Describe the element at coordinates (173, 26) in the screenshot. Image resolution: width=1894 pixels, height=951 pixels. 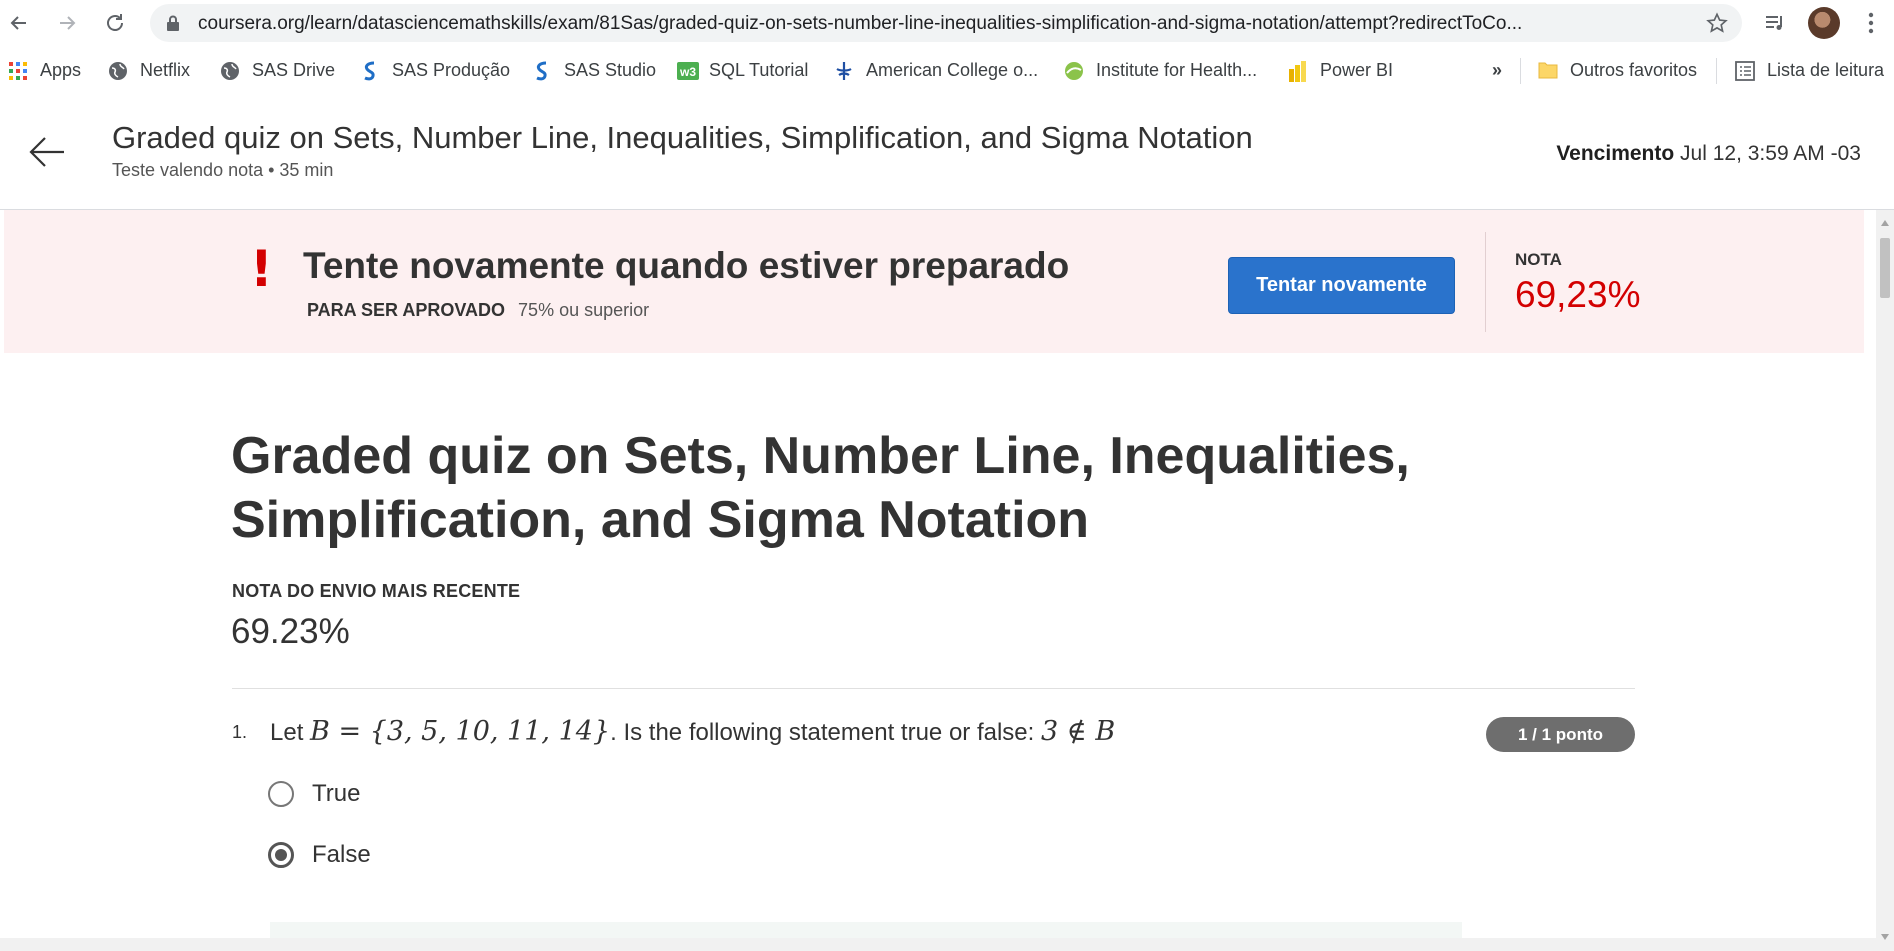
I see `lock-icon` at that location.